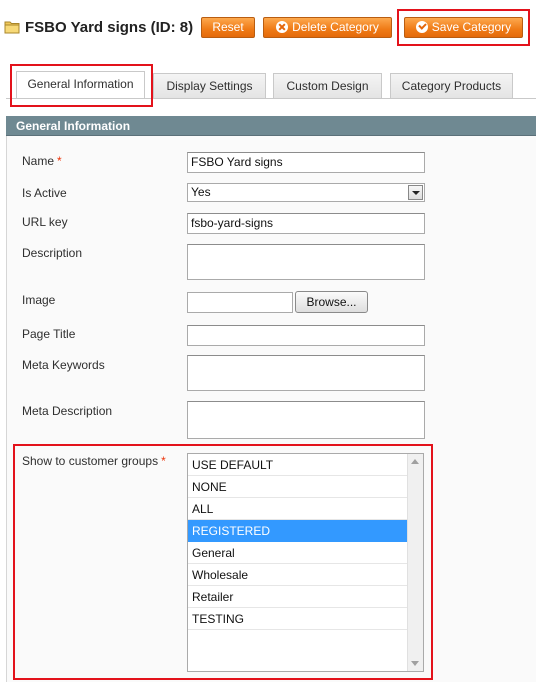  I want to click on tab-display-settings: Display Settings, so click(209, 85).